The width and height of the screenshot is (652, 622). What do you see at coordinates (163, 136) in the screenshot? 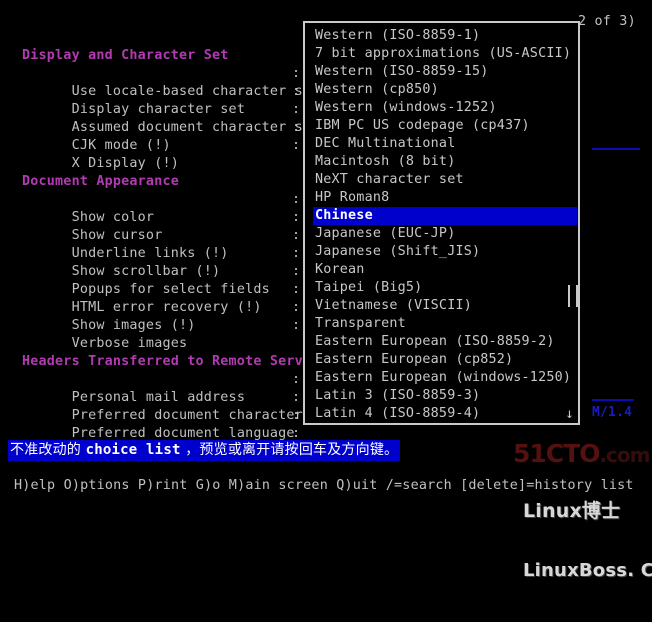
I see `option-row-cjk-mode: CJK mode (!) :` at bounding box center [163, 136].